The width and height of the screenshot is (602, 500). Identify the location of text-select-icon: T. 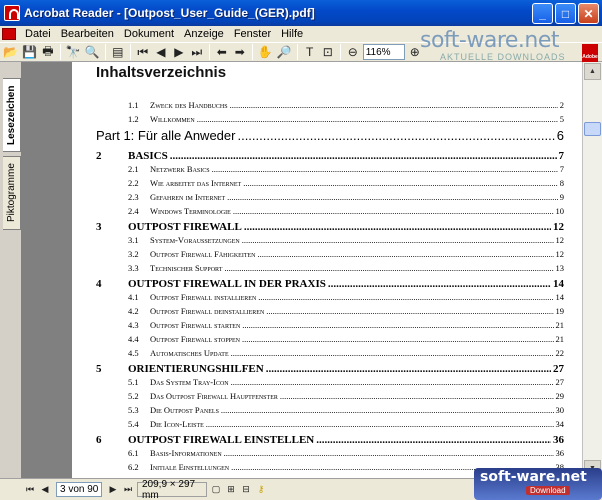
(310, 52).